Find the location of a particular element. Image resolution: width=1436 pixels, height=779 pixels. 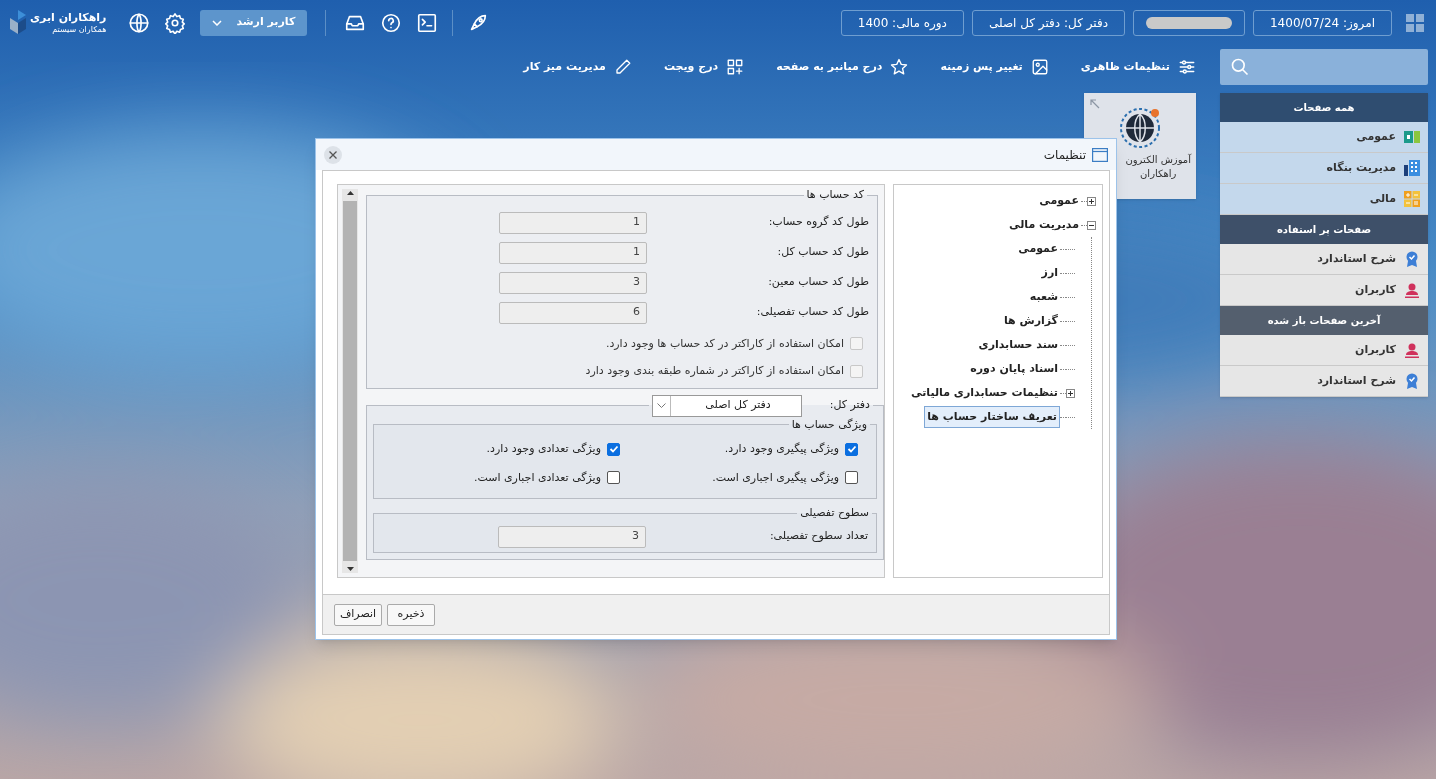

close-icon is located at coordinates (333, 154).